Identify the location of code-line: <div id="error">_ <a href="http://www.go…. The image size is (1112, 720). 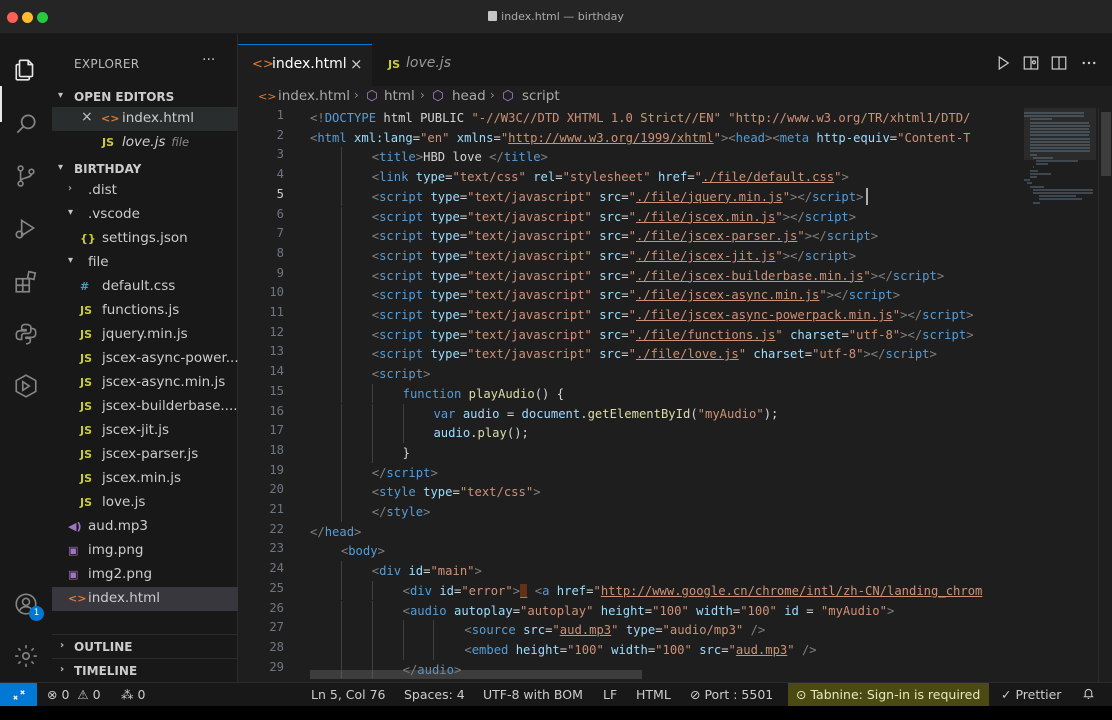
(692, 591).